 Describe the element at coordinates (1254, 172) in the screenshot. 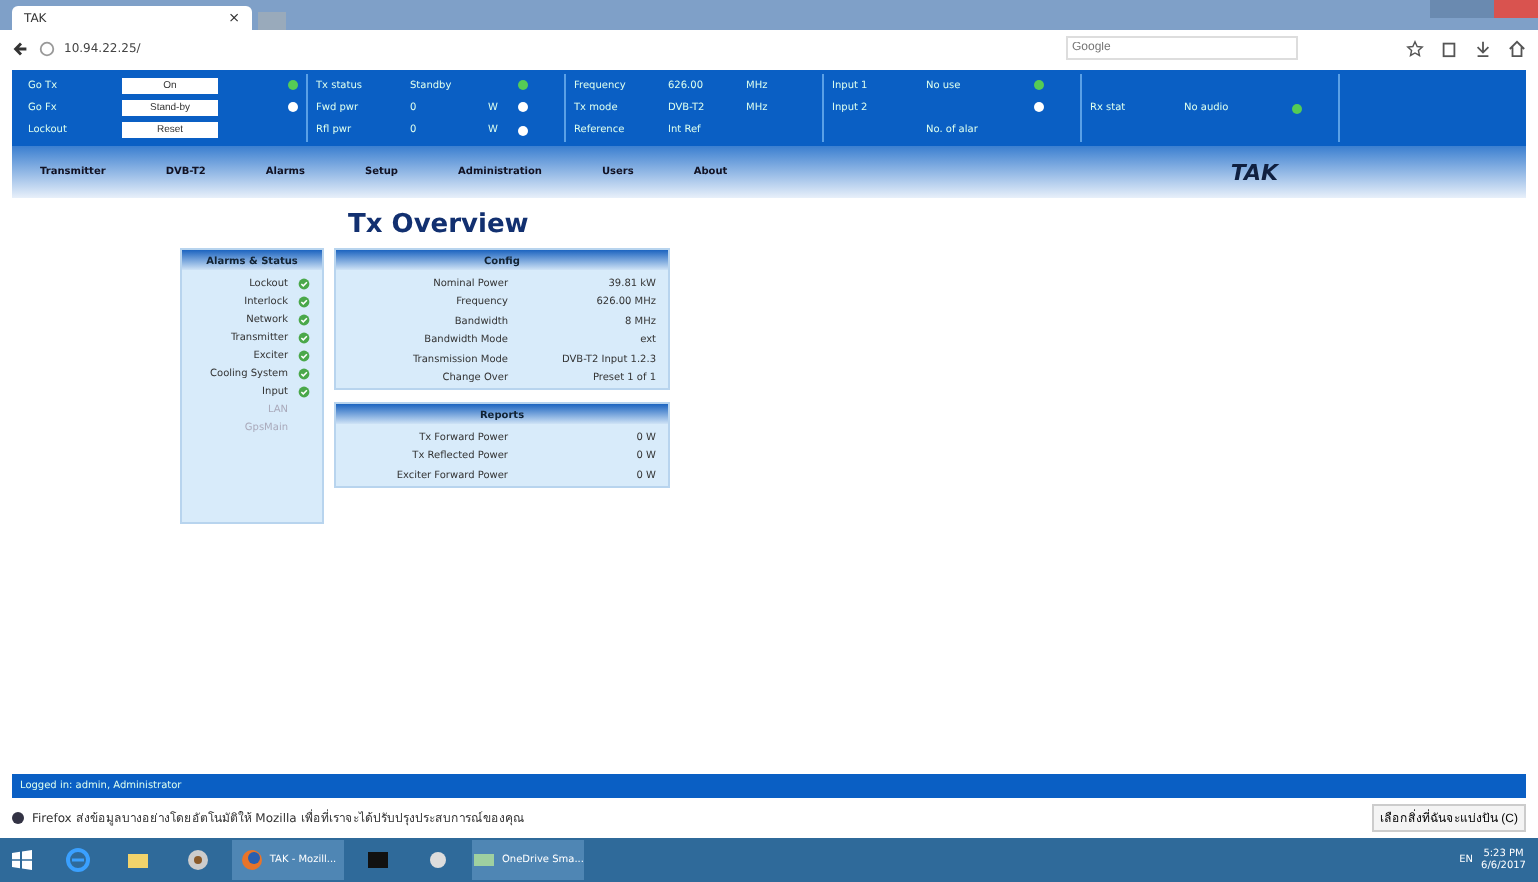

I see `logo: TAK` at that location.